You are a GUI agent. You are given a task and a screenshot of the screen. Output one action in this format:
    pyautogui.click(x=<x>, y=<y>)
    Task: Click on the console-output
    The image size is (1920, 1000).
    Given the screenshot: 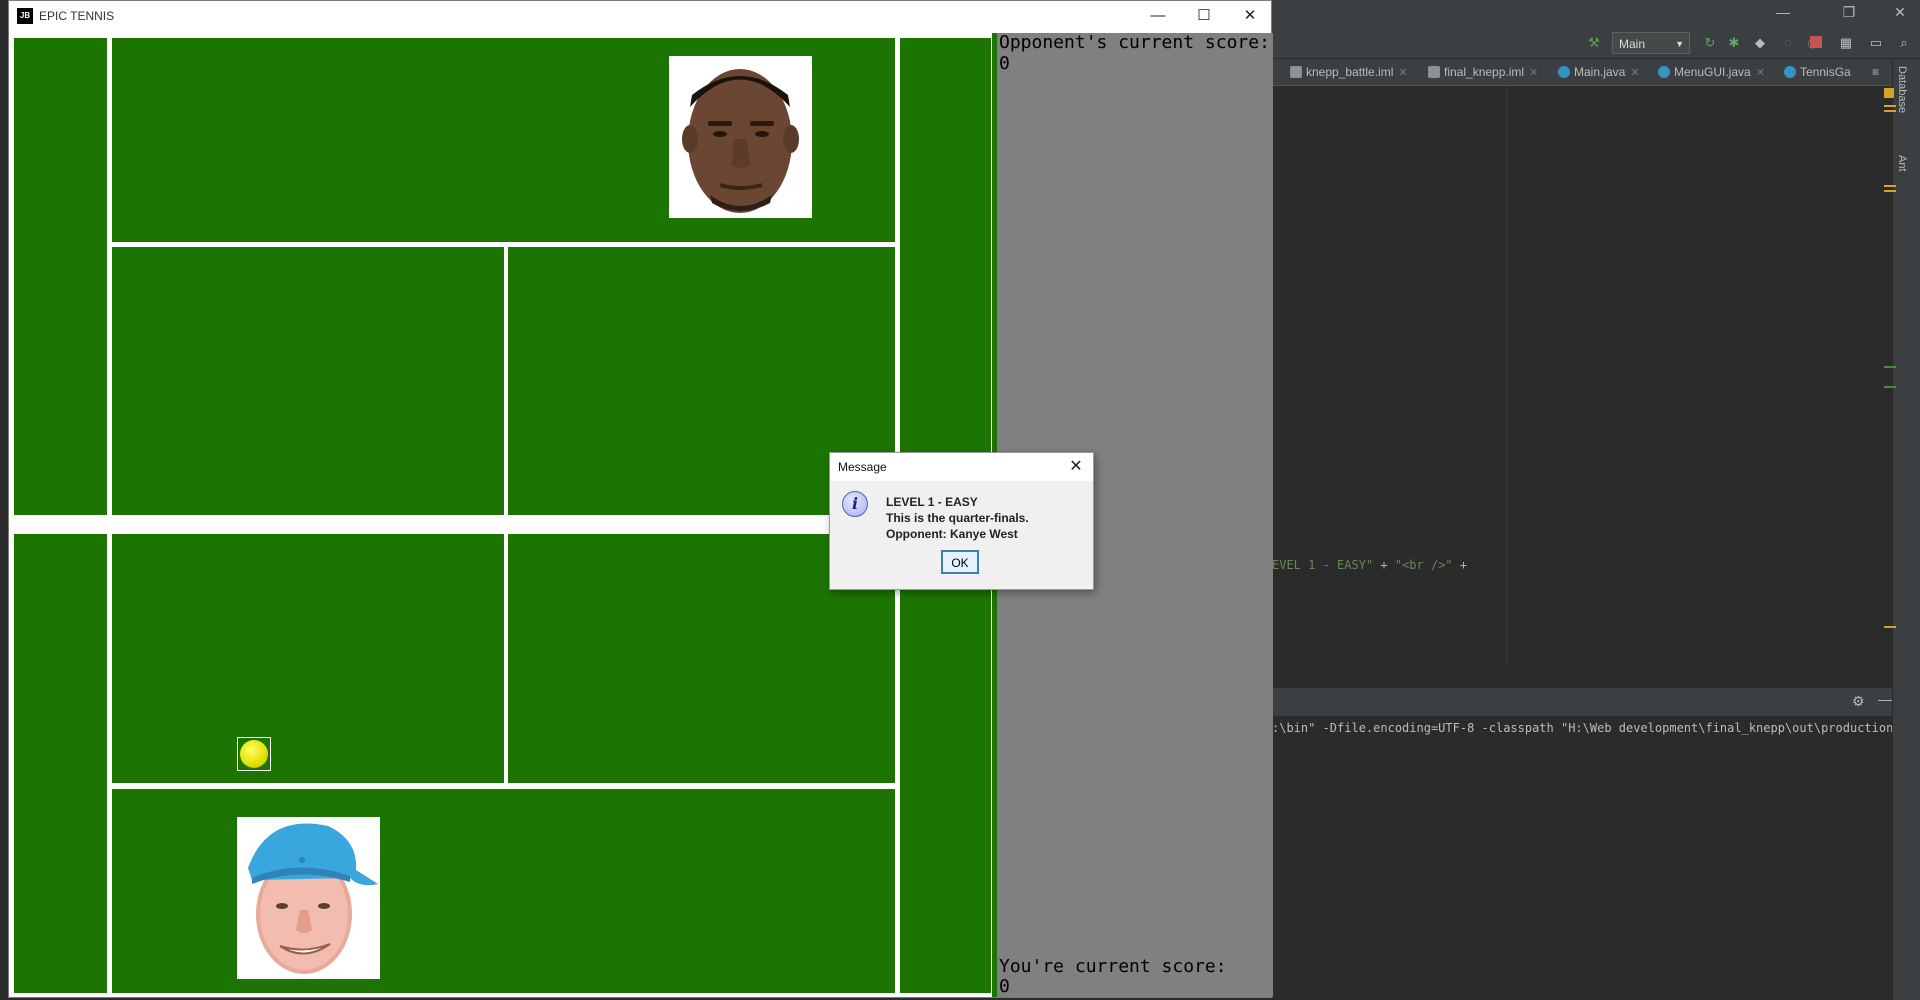 What is the action you would take?
    pyautogui.click(x=1582, y=858)
    